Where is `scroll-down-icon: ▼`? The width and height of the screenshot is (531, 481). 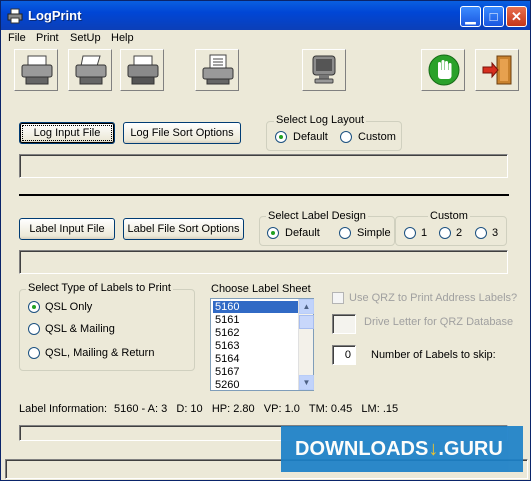 scroll-down-icon: ▼ is located at coordinates (306, 382).